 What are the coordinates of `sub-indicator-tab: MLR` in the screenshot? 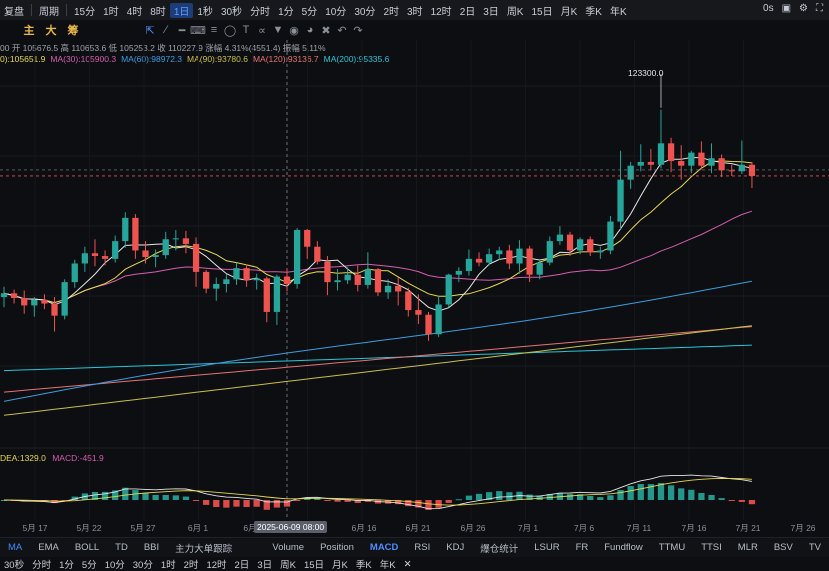 It's located at (748, 547).